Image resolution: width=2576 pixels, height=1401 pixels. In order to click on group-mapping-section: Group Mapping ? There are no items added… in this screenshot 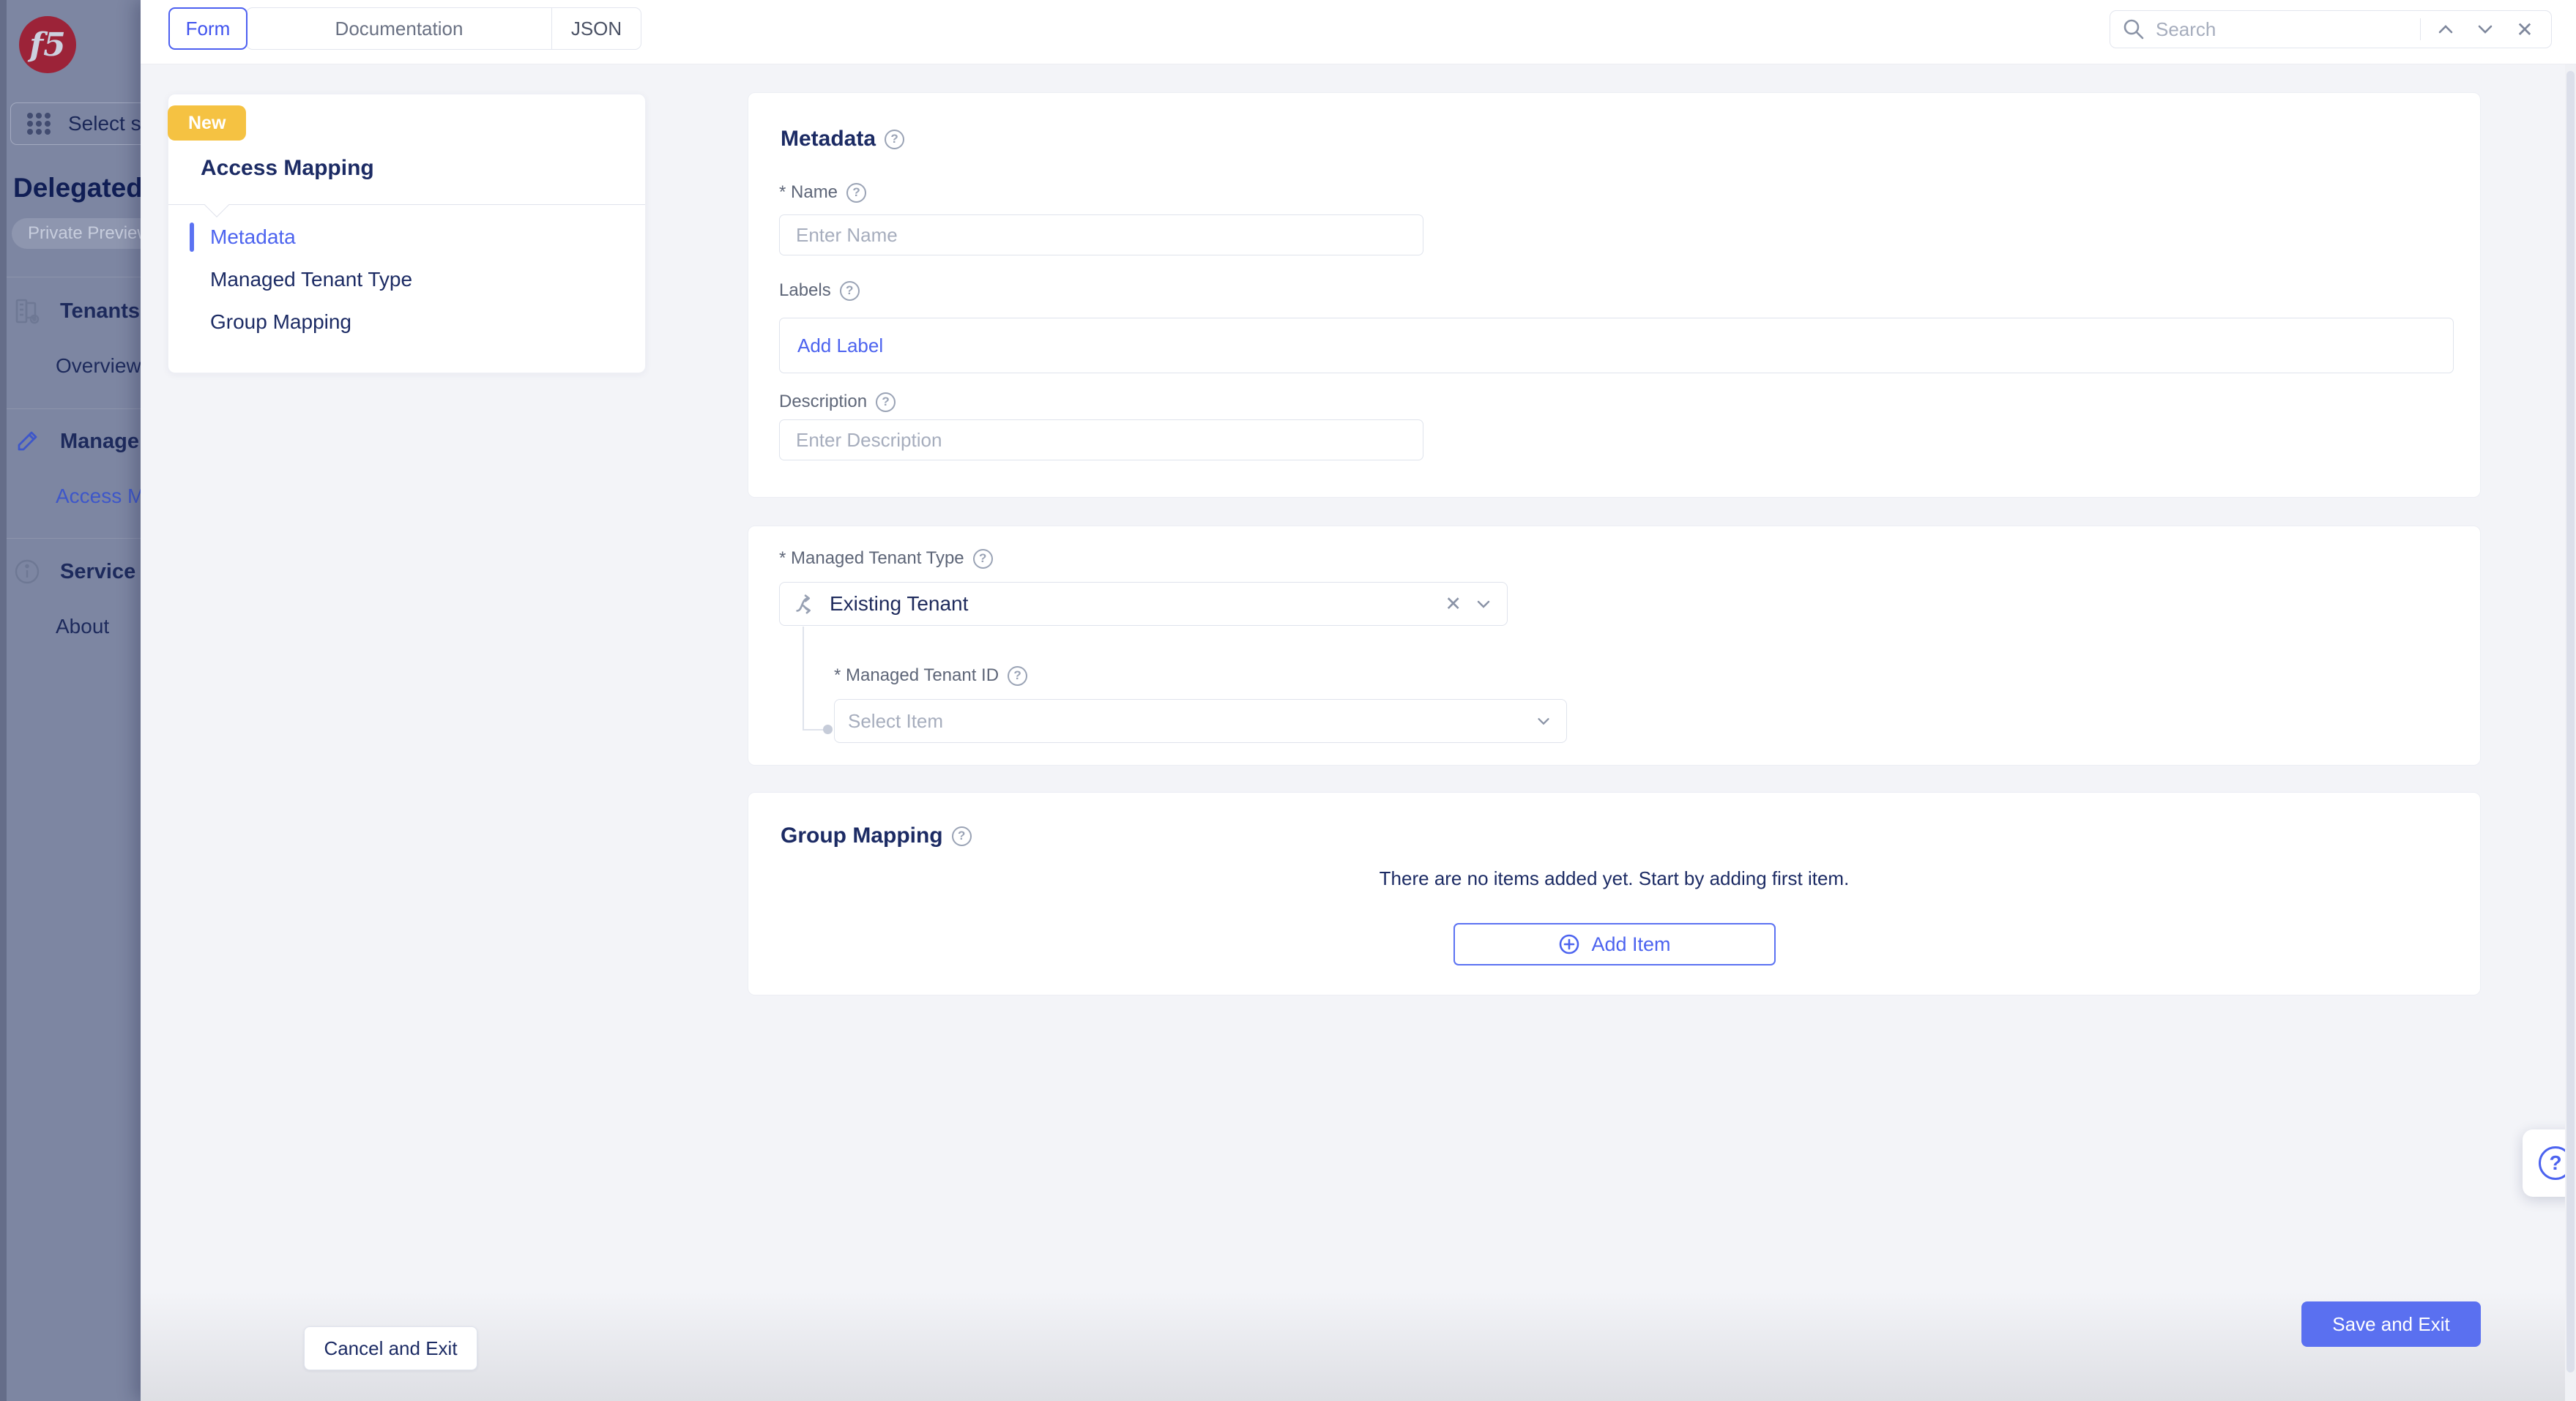, I will do `click(1614, 893)`.